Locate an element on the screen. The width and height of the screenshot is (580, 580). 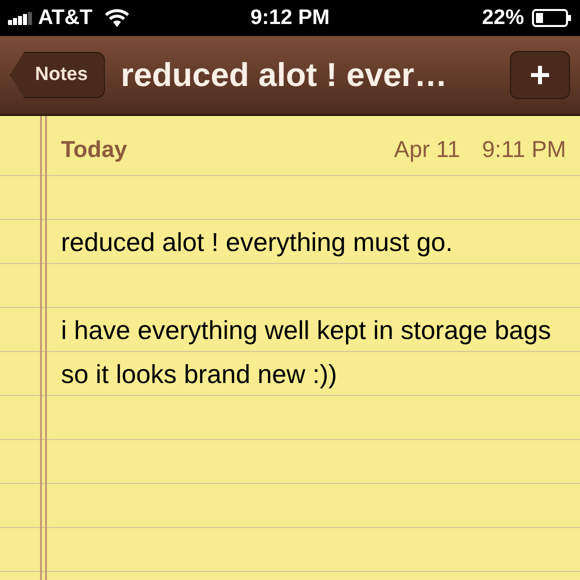
back-button: Notes is located at coordinates (57, 75).